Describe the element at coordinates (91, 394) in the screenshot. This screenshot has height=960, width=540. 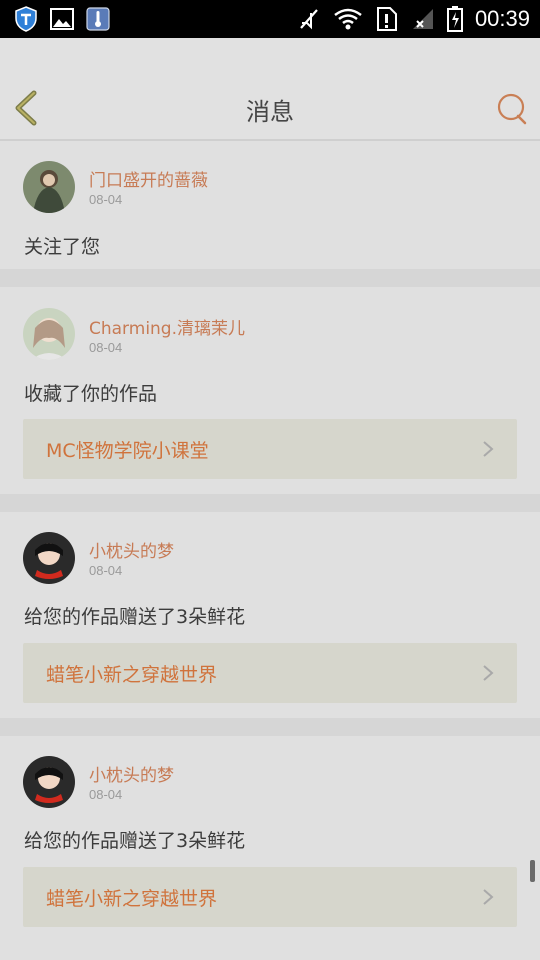
I see `message-action: 收藏了你的作品` at that location.